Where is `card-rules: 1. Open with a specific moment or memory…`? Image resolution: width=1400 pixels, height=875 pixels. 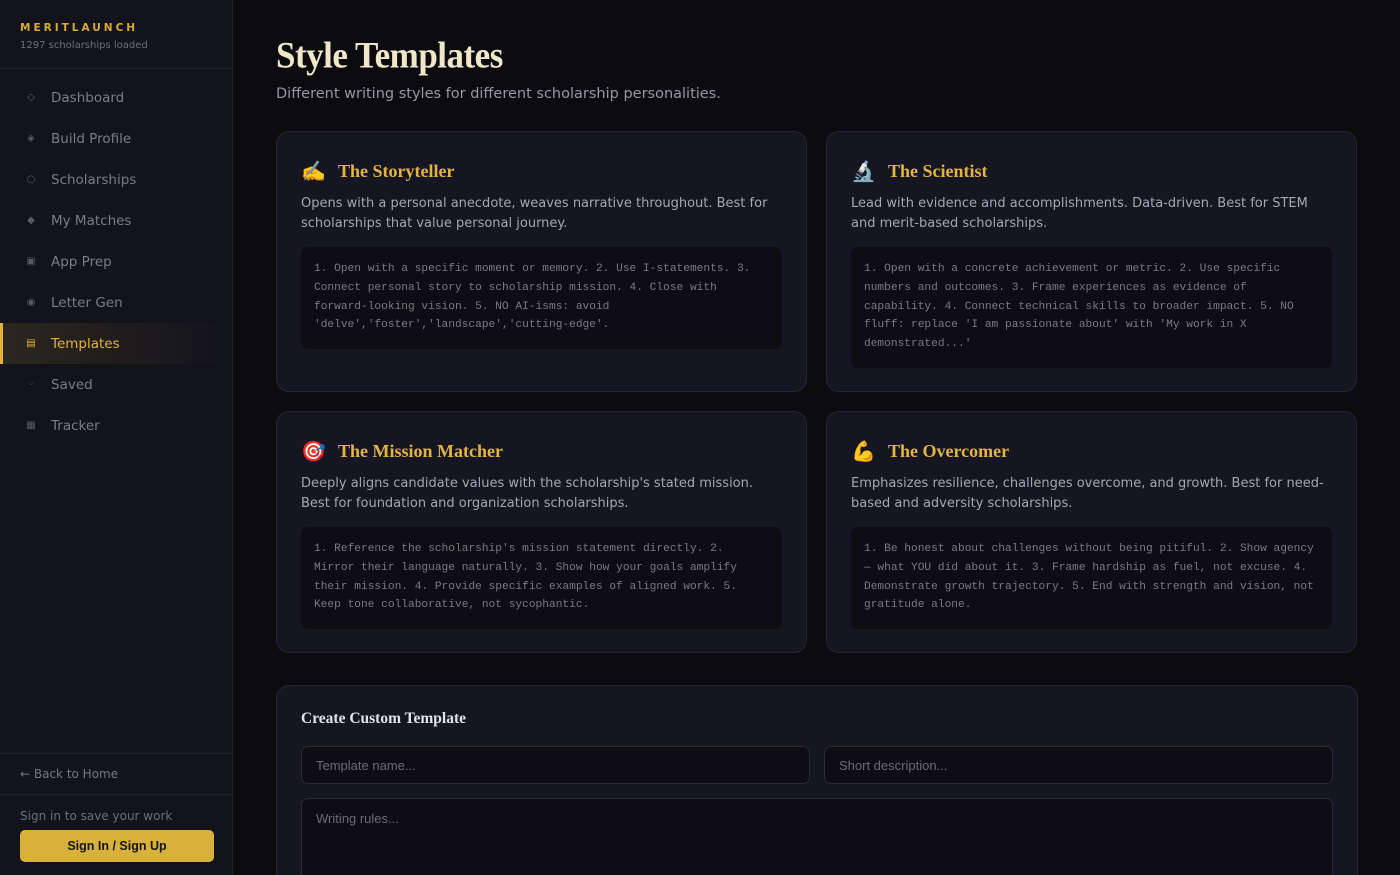
card-rules: 1. Open with a specific moment or memory… is located at coordinates (541, 298).